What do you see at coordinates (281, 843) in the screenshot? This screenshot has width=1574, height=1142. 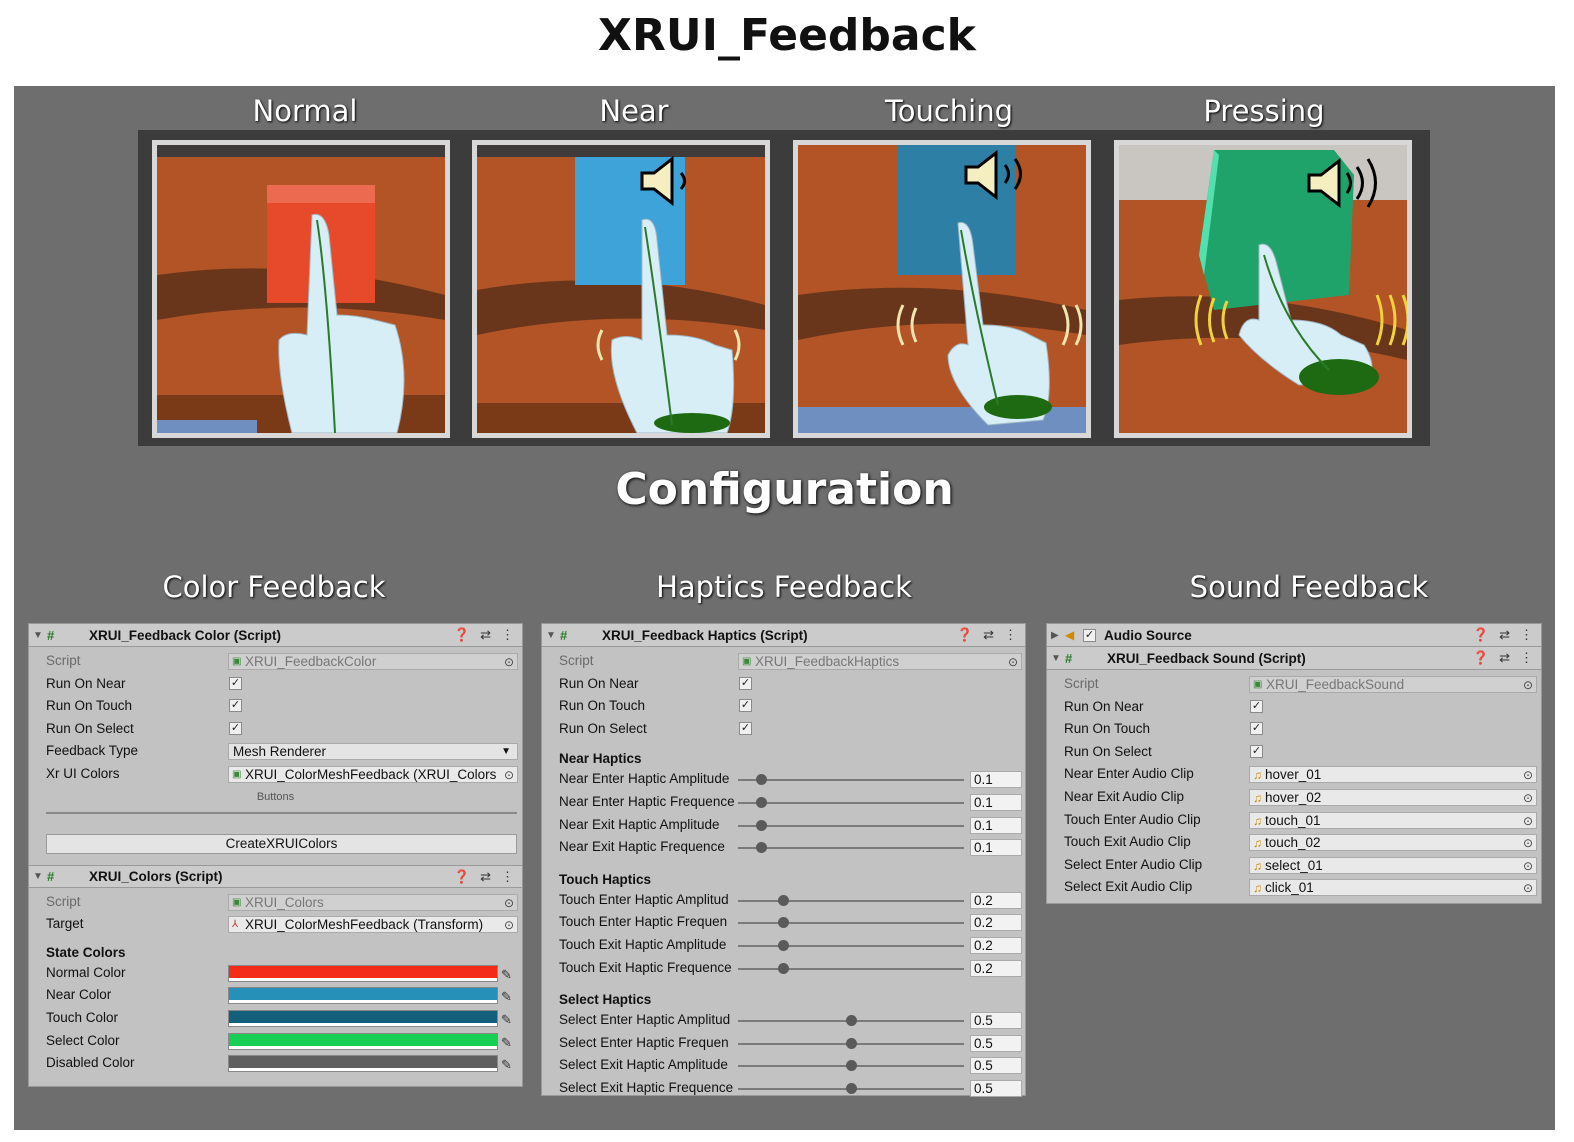 I see `create-xrui-colors-button: CreateXRUIColors` at bounding box center [281, 843].